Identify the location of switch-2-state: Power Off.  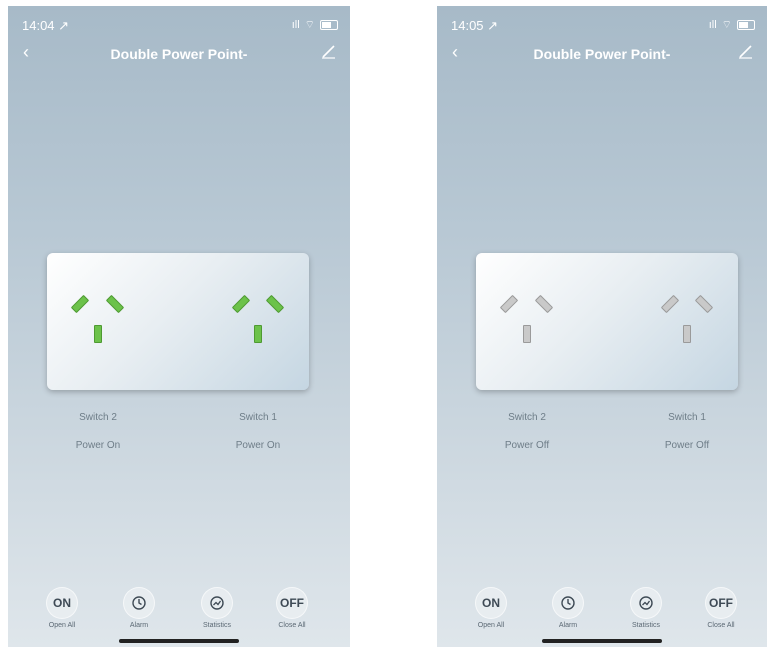
(527, 445).